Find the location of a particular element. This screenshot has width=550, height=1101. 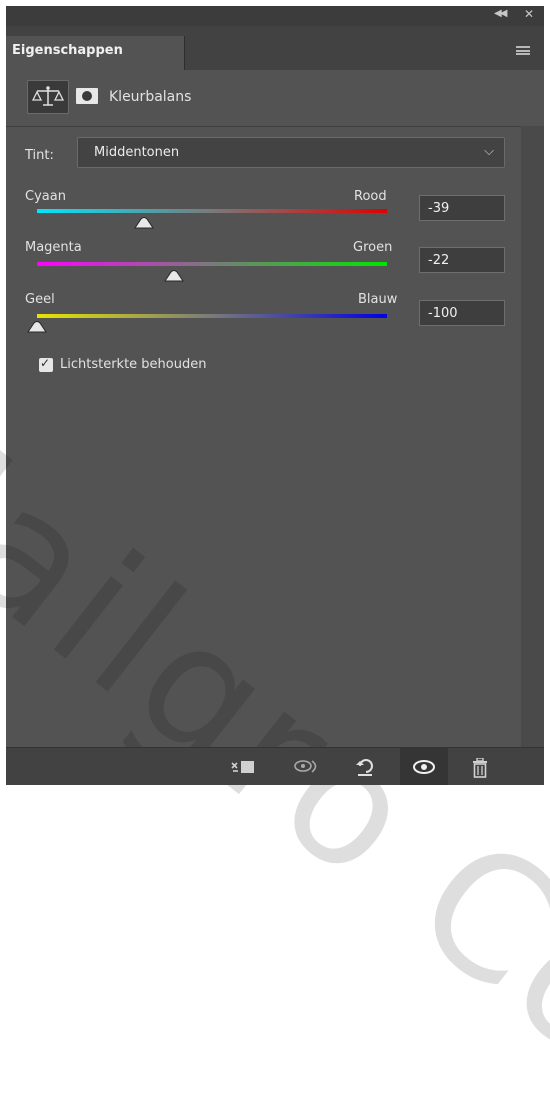

panel-menu-icon is located at coordinates (523, 50).